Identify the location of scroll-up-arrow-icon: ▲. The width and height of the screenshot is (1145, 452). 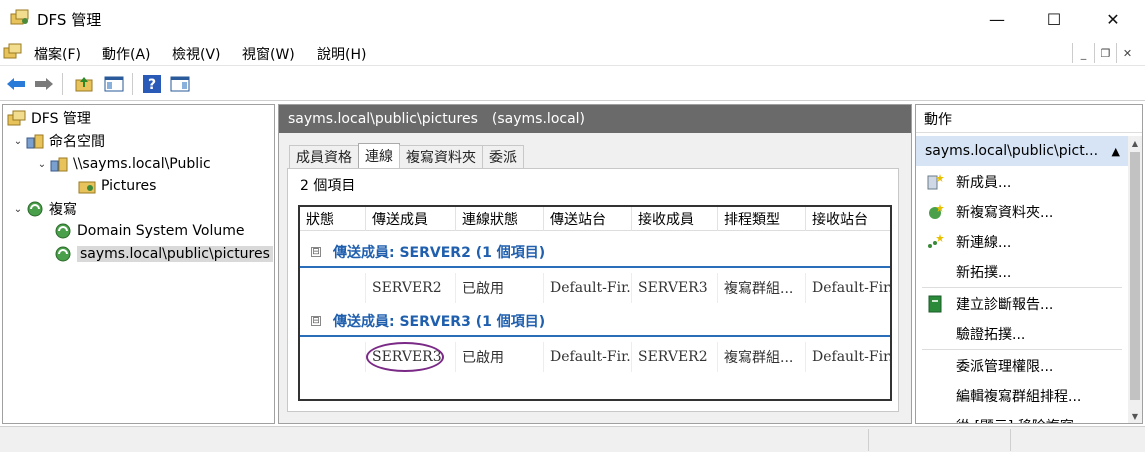
(1135, 143).